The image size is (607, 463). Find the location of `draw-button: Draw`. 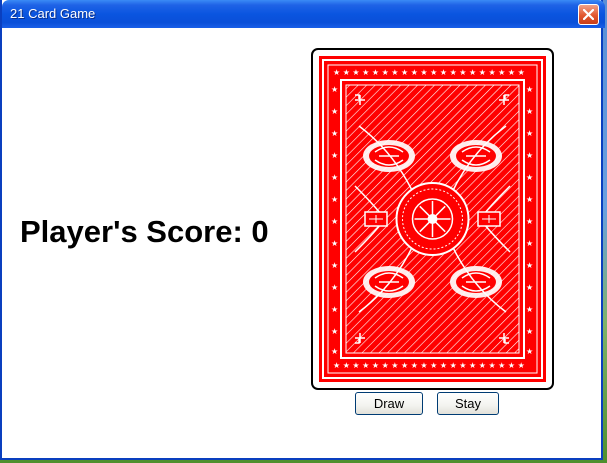

draw-button: Draw is located at coordinates (389, 403).